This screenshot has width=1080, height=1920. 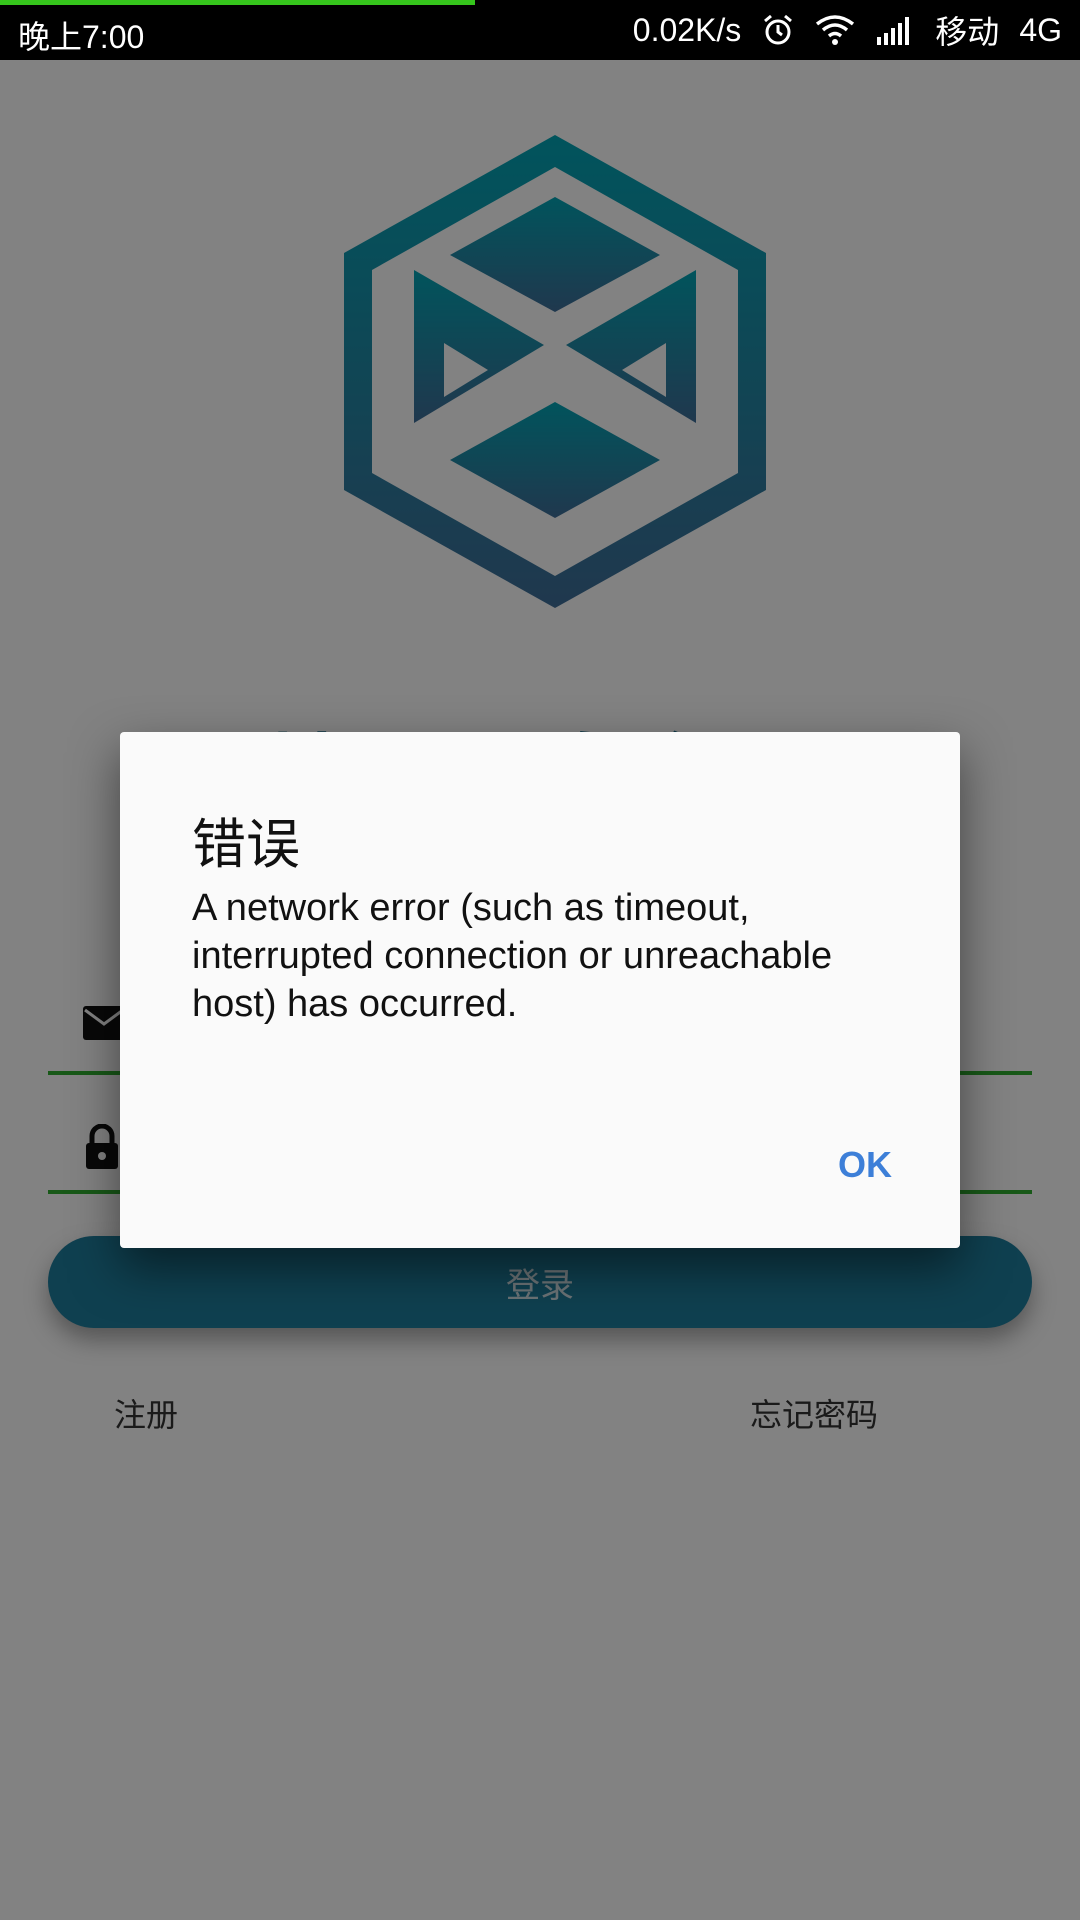 What do you see at coordinates (238, 2) in the screenshot?
I see `loading-progress-bar` at bounding box center [238, 2].